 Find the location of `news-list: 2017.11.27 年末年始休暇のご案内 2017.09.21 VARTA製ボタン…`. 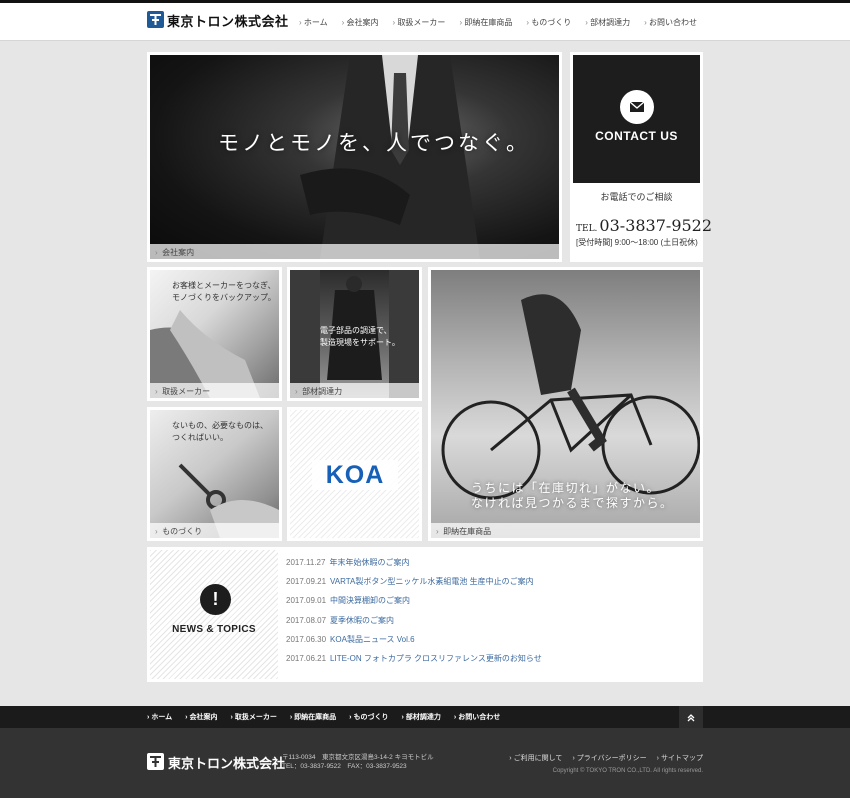

news-list: 2017.11.27 年末年始休暇のご案内 2017.09.21 VARTA製ボタン… is located at coordinates (414, 614).